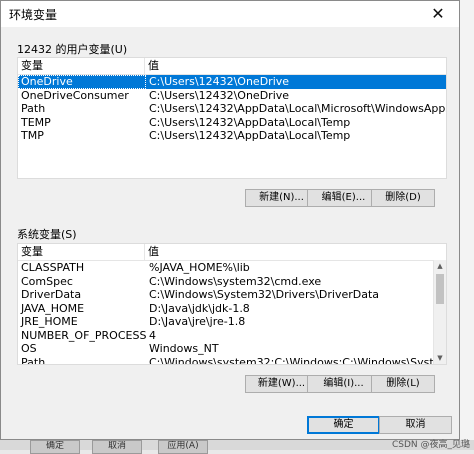  What do you see at coordinates (197, 321) in the screenshot?
I see `variable-value-cell: D:\Java\jre\jre-1.8` at bounding box center [197, 321].